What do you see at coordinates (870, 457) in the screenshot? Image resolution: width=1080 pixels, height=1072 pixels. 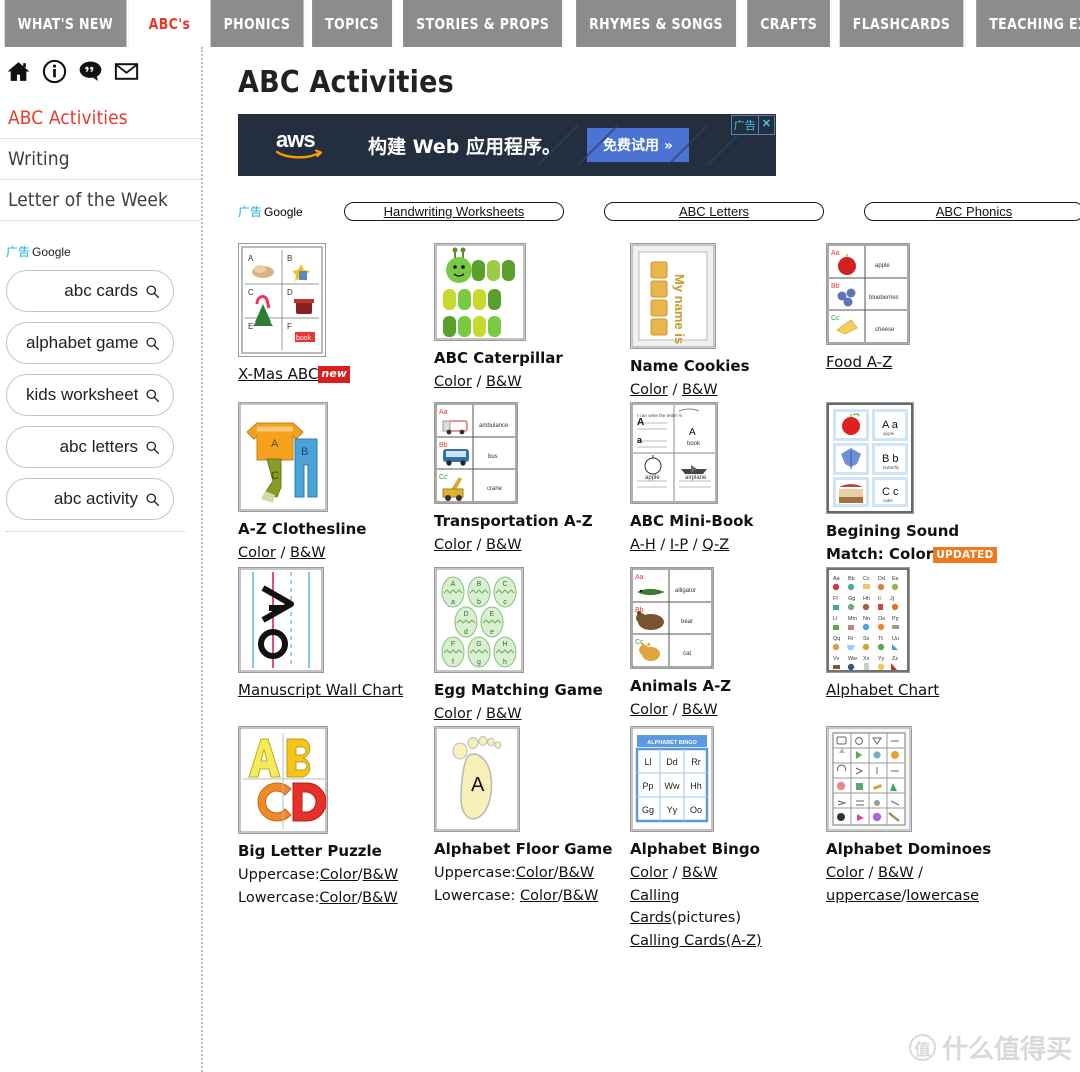 I see `begining-sound-match-thumbnail: A a apple B b butterfly C c cake` at bounding box center [870, 457].